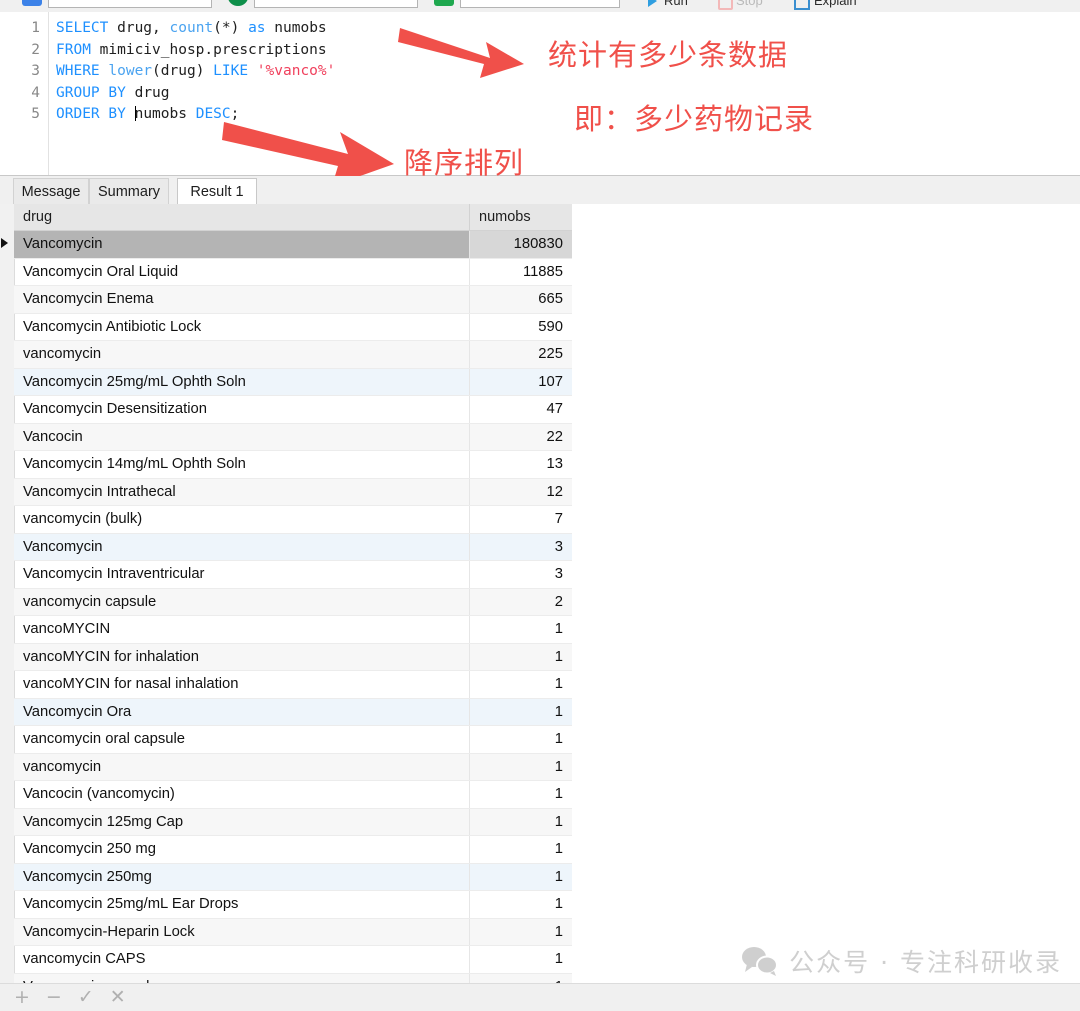 This screenshot has height=1011, width=1080. I want to click on cell-drug: Vancomycin Enema, so click(242, 299).